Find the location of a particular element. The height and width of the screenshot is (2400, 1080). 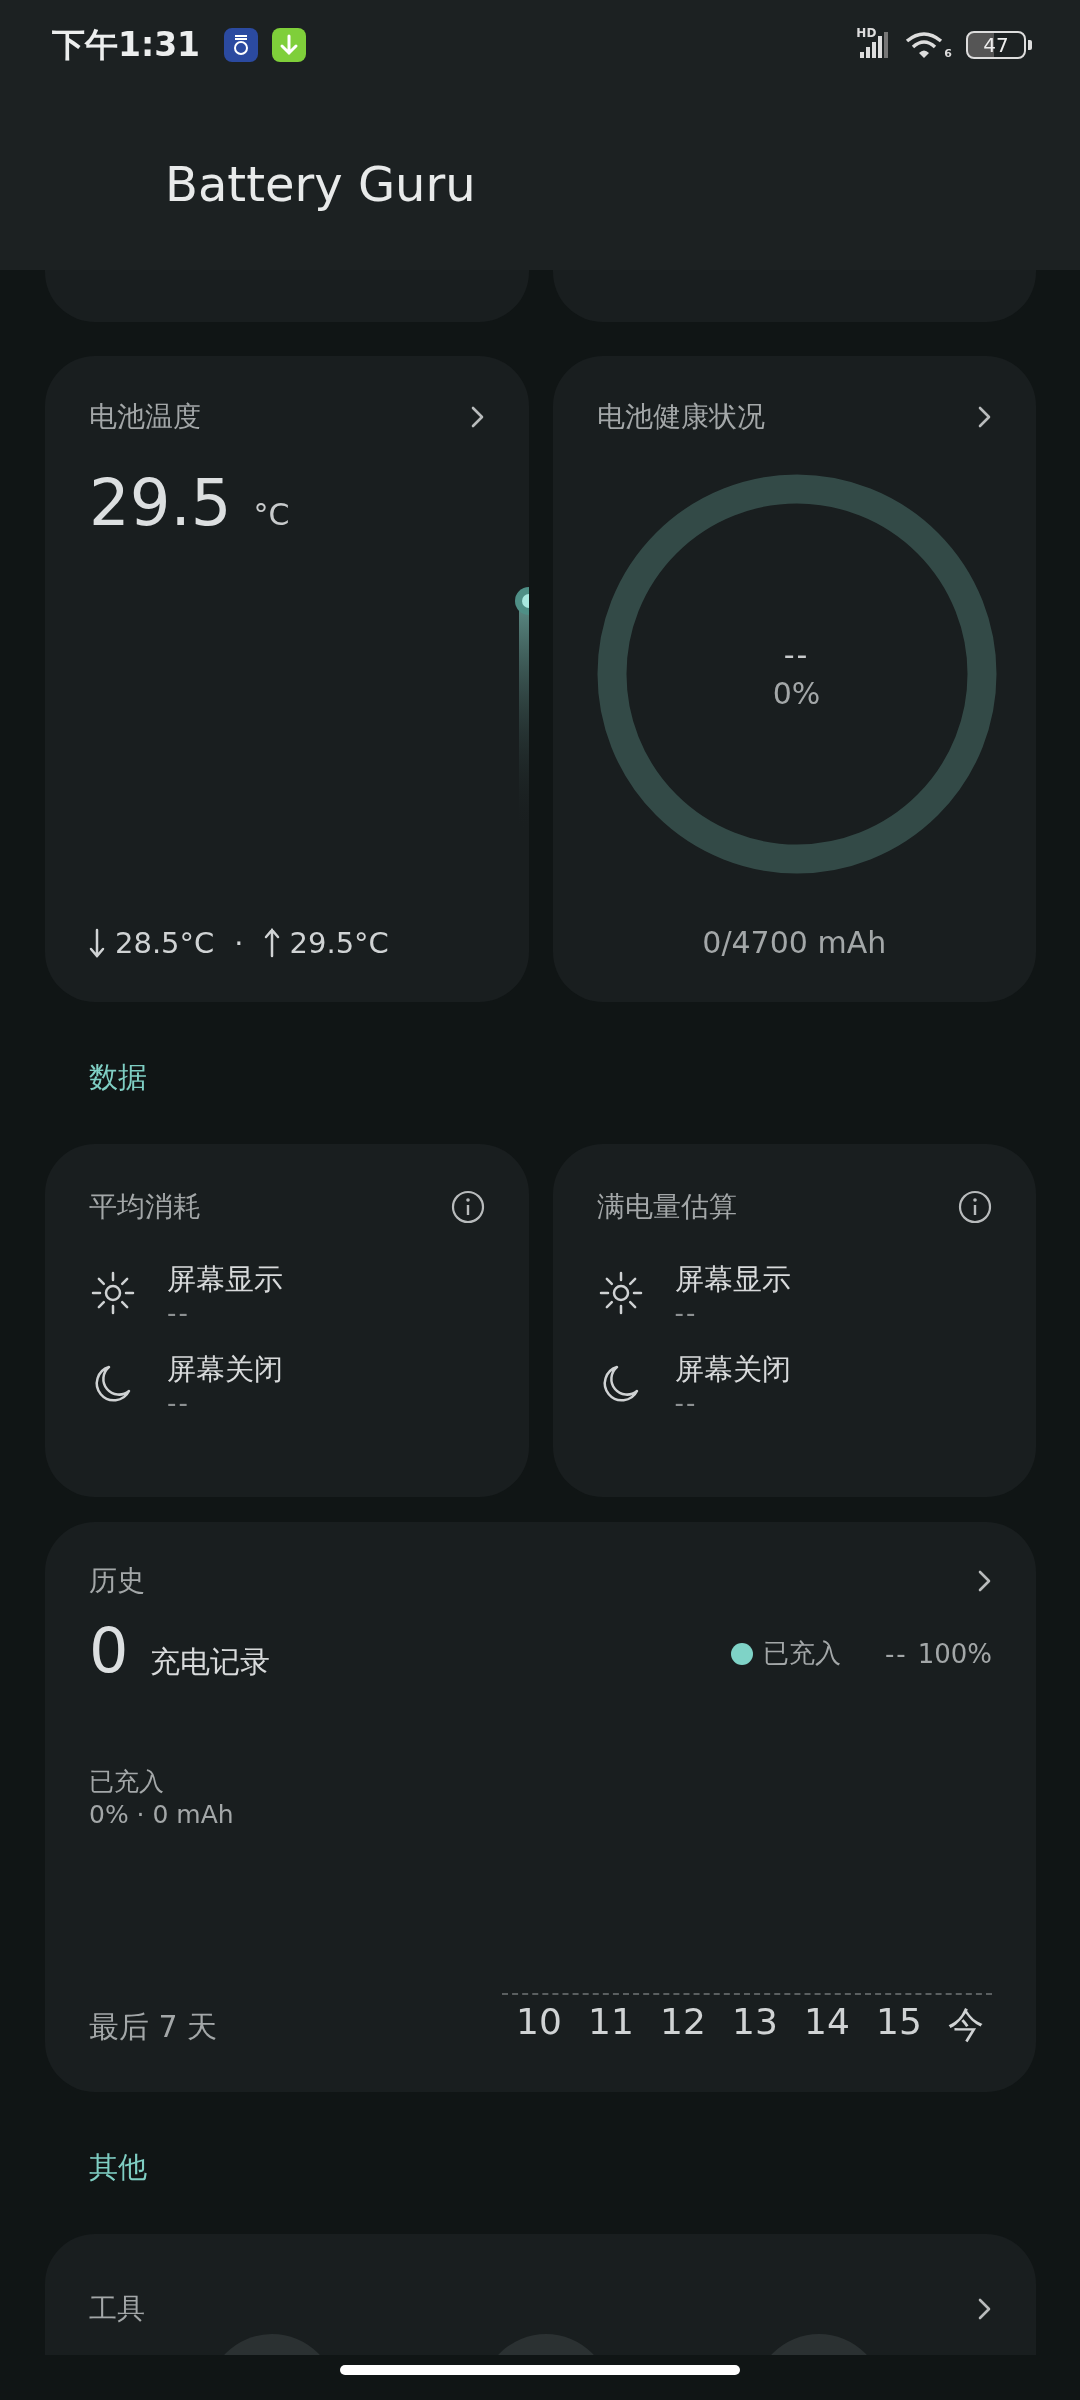

day-label: 11 is located at coordinates (611, 2022).